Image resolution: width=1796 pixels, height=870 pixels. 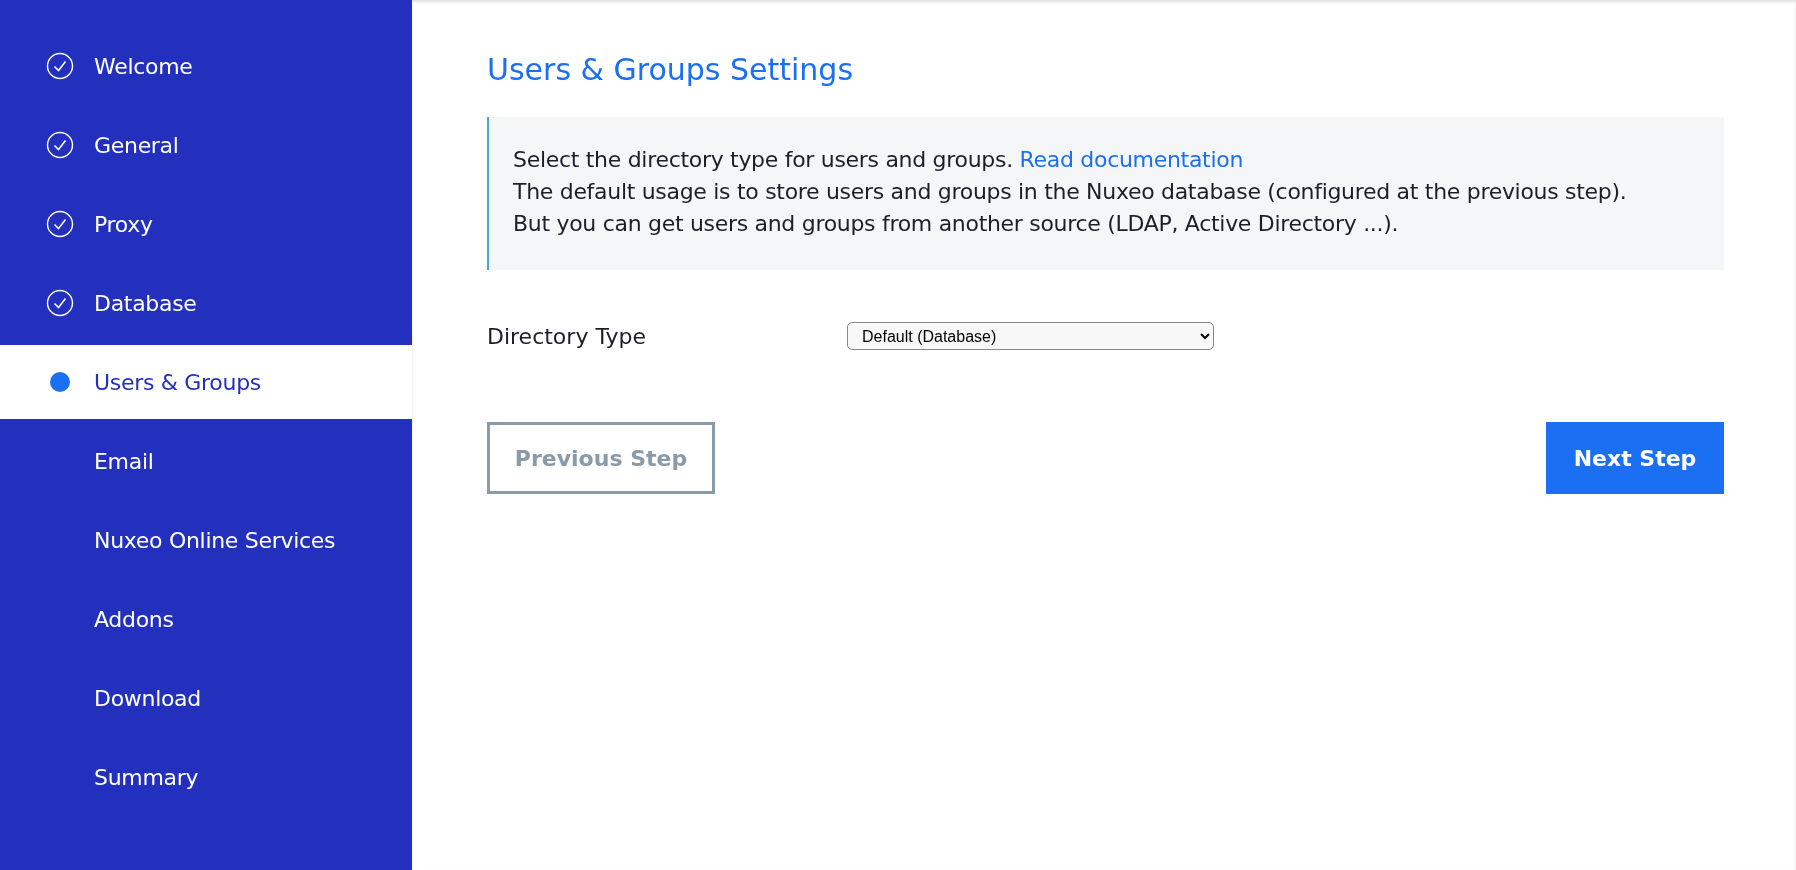 What do you see at coordinates (1131, 159) in the screenshot?
I see `documentation-link: Read documentation` at bounding box center [1131, 159].